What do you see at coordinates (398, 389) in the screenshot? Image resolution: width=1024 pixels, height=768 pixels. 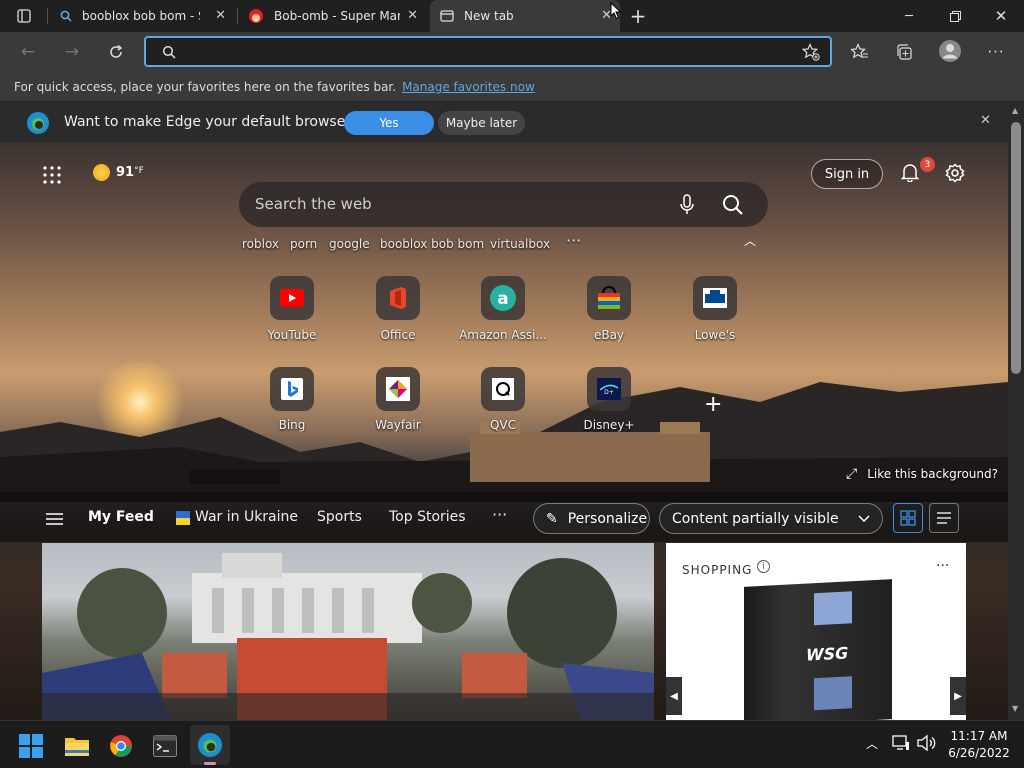 I see `tile-wayfair` at bounding box center [398, 389].